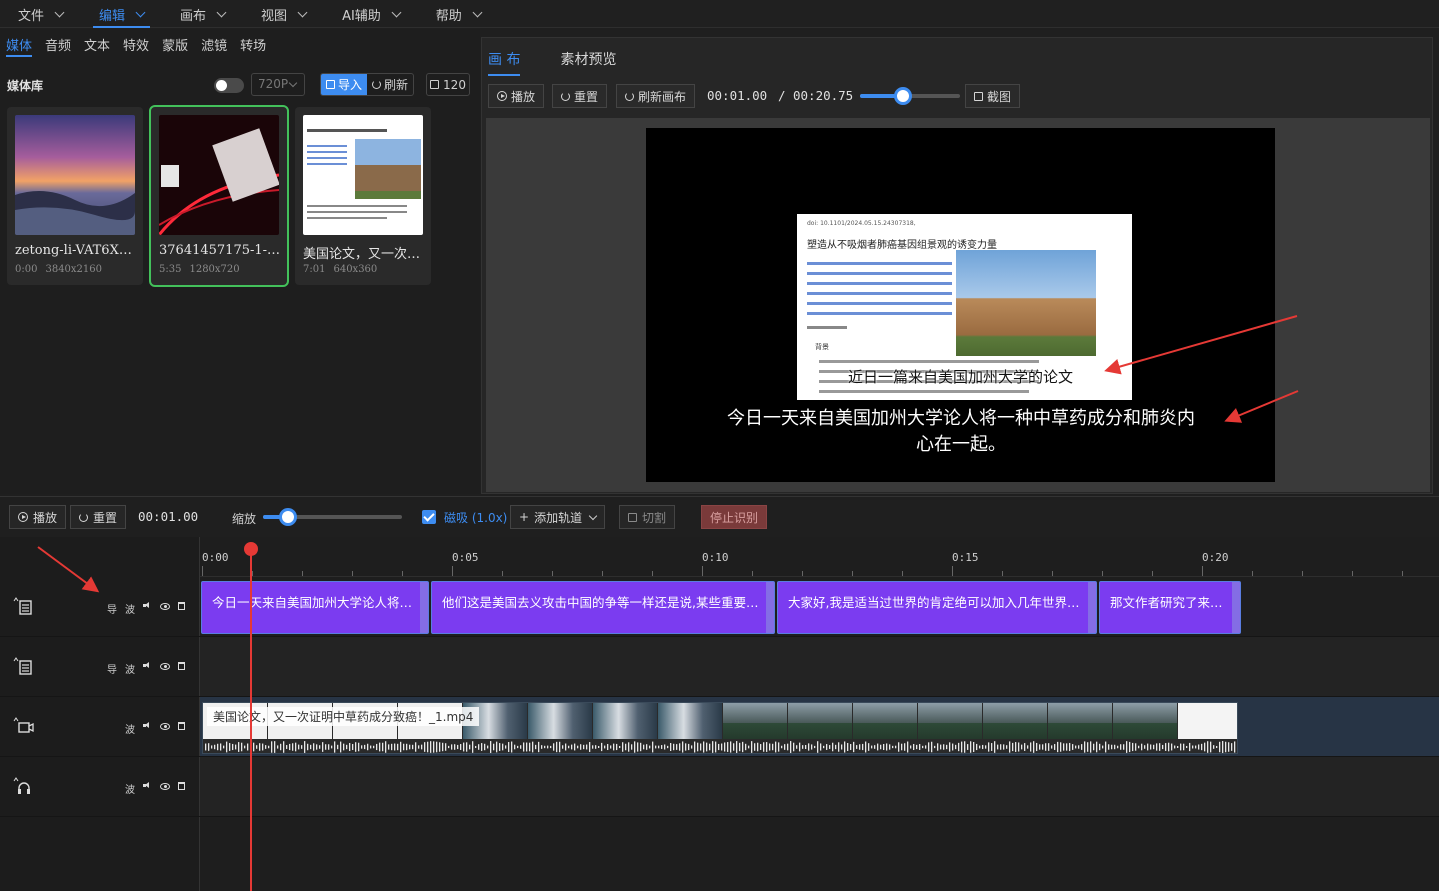  What do you see at coordinates (178, 44) in the screenshot?
I see `tab-mask: 蒙版` at bounding box center [178, 44].